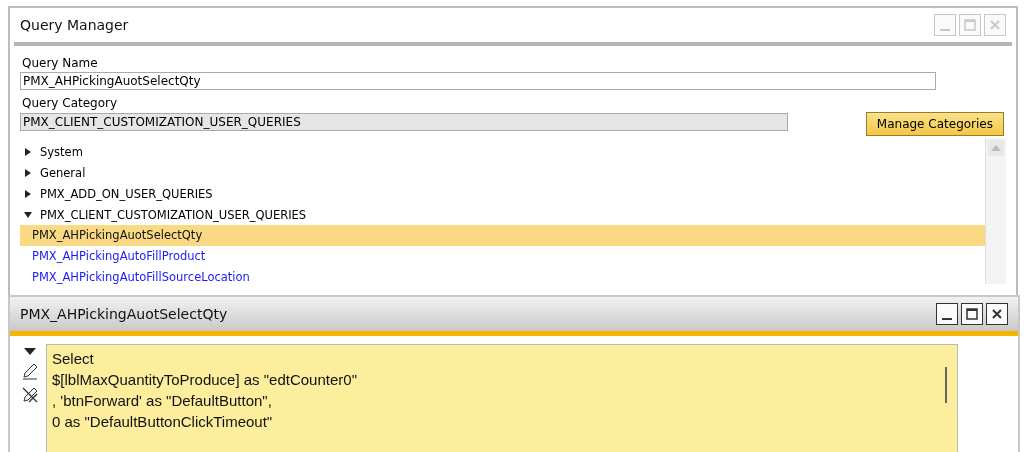 Image resolution: width=1024 pixels, height=452 pixels. What do you see at coordinates (404, 122) in the screenshot?
I see `query-category-field: PMX_CLIENT_CUSTOMIZATION_USER_QUERIES` at bounding box center [404, 122].